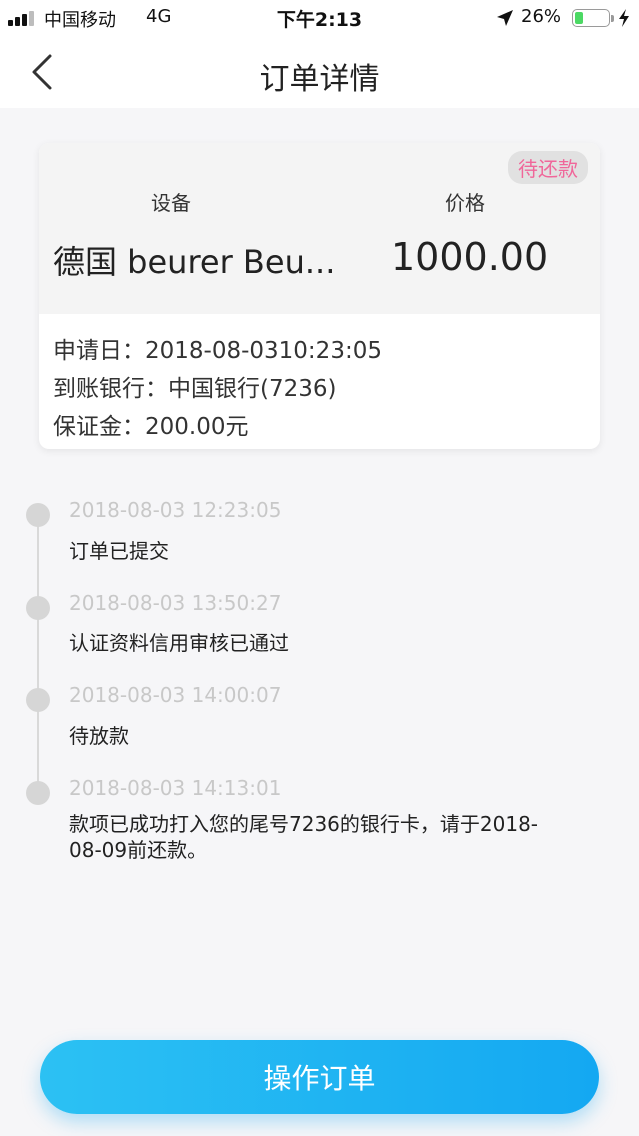 Image resolution: width=639 pixels, height=1136 pixels. What do you see at coordinates (175, 788) in the screenshot?
I see `timeline-time: 2018-08-03 14:13:01` at bounding box center [175, 788].